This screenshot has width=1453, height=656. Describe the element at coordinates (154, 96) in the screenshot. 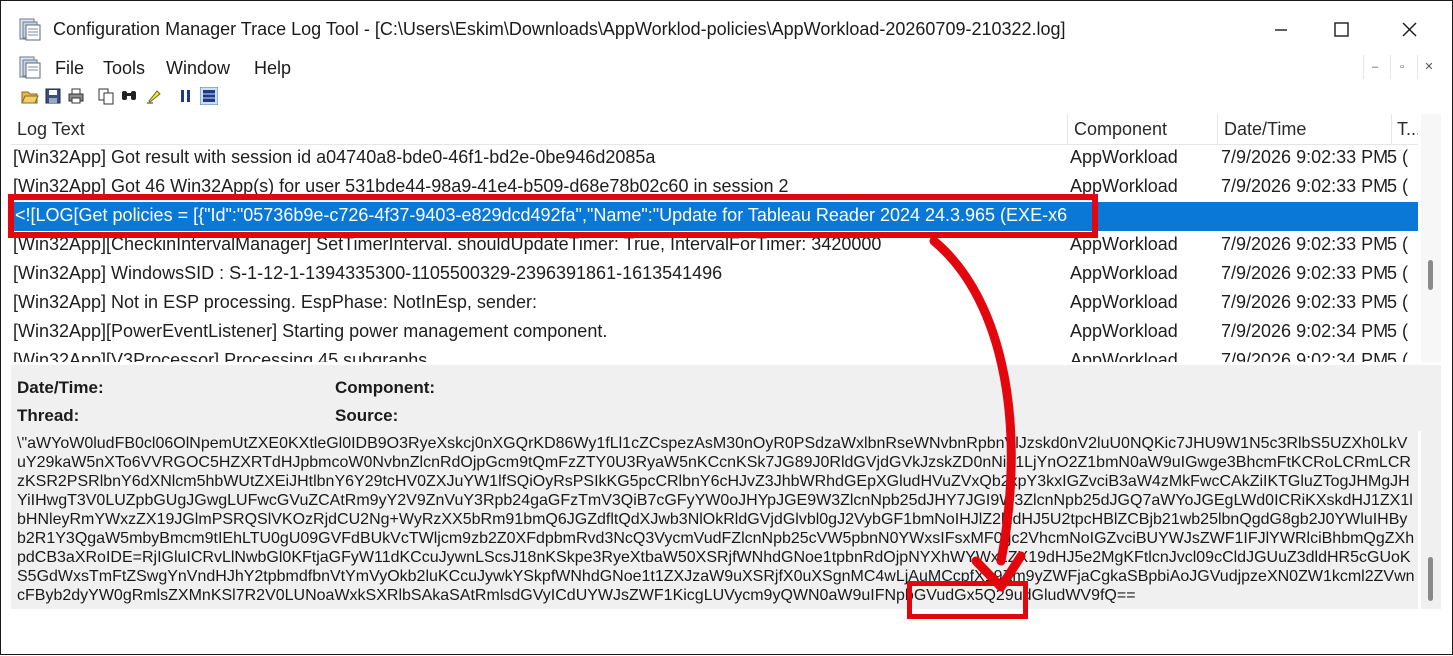

I see `highlight-icon` at that location.